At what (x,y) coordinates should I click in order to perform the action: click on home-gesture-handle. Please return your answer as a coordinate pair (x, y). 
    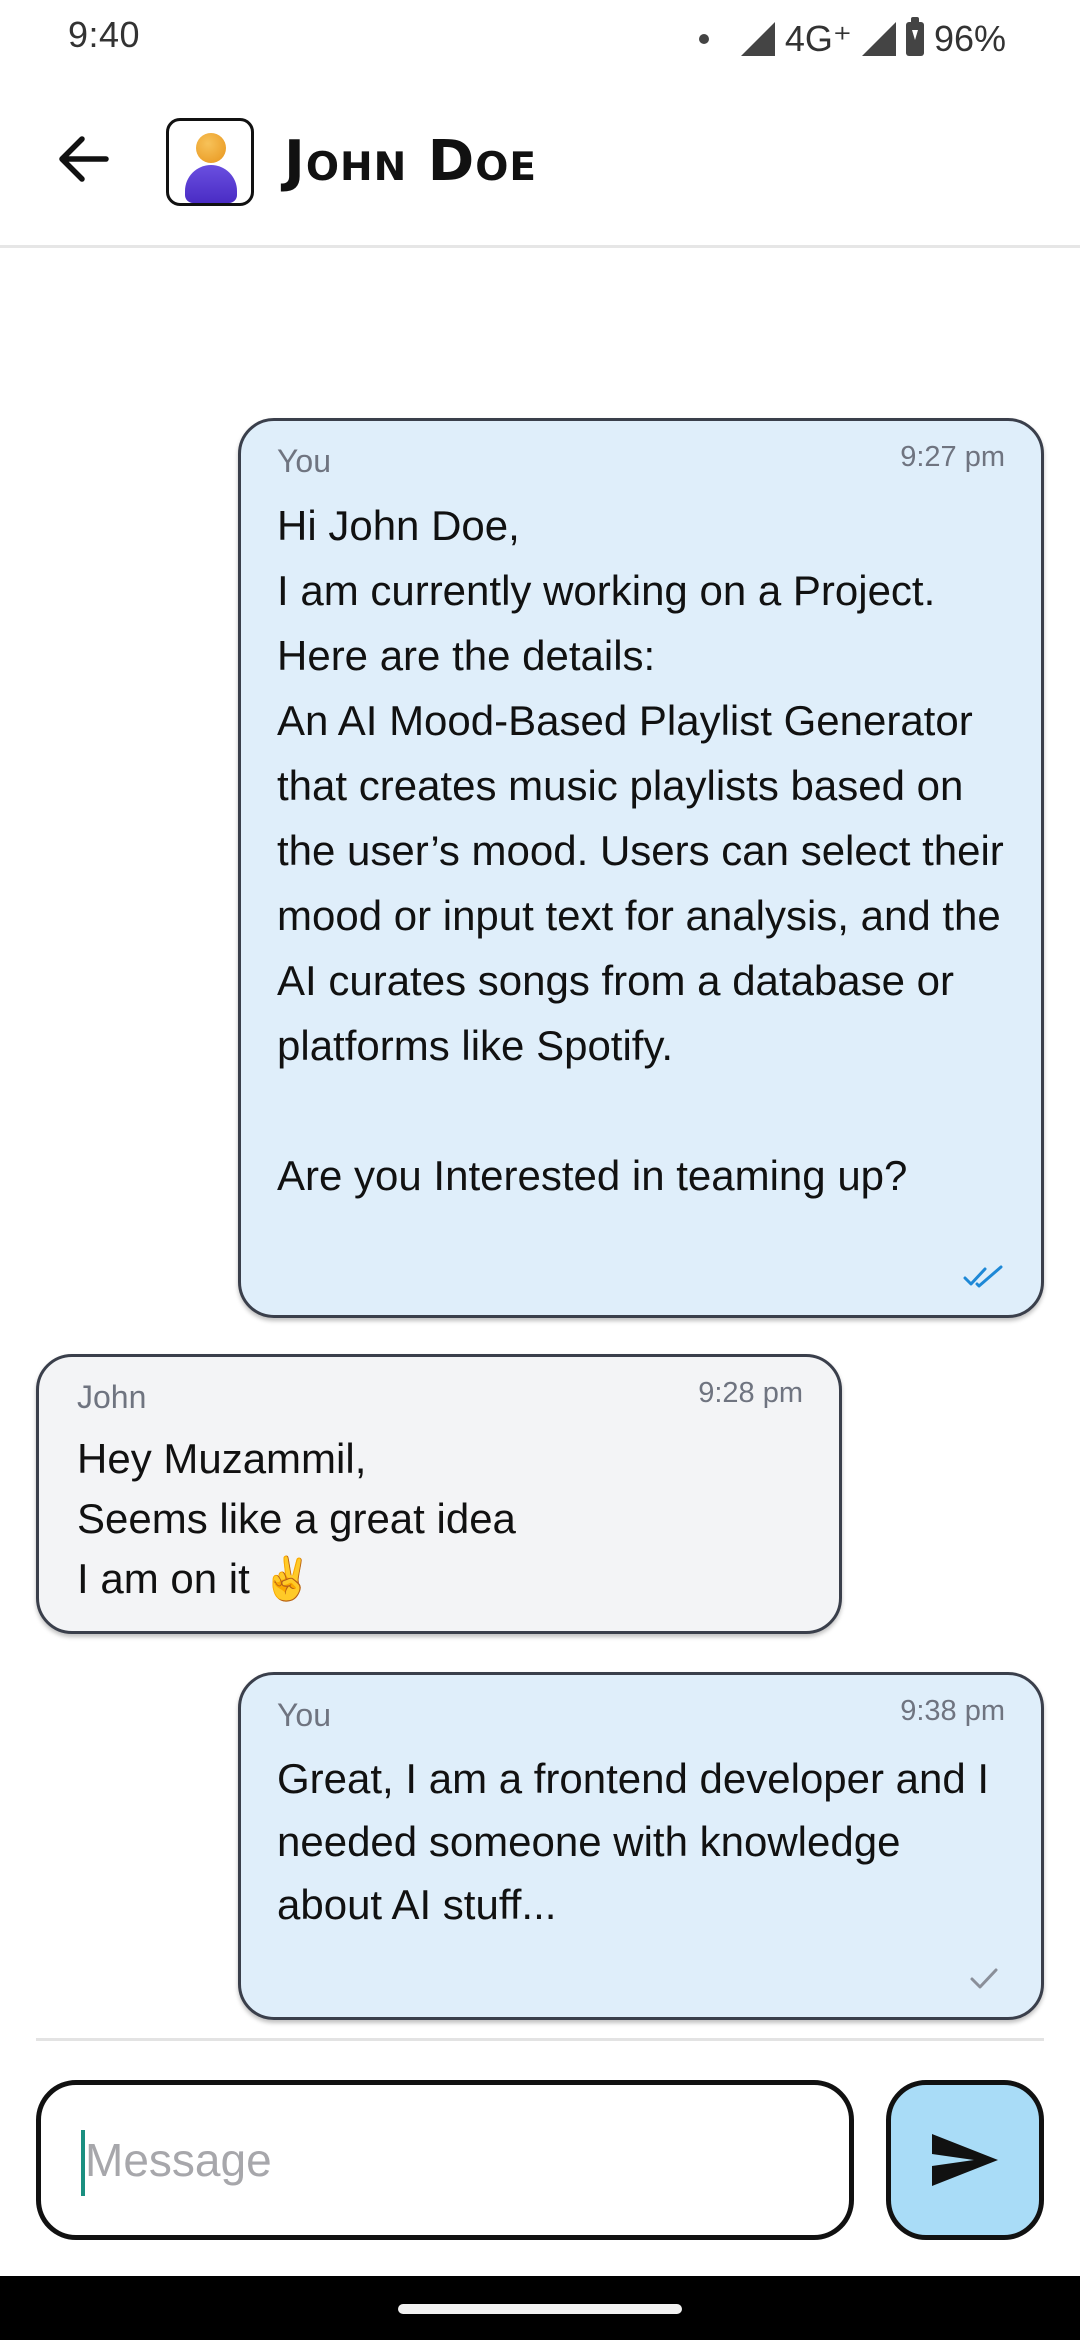
    Looking at the image, I should click on (540, 2309).